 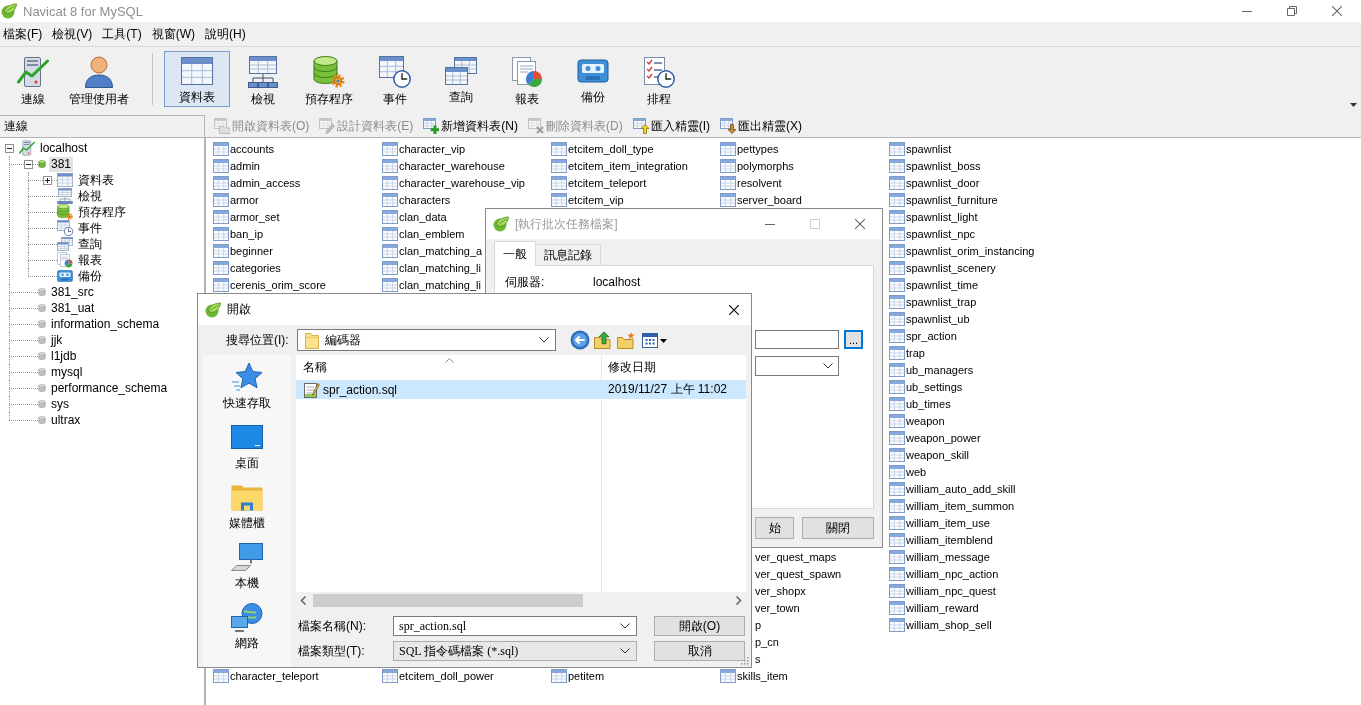 What do you see at coordinates (247, 385) in the screenshot?
I see `place-item: 快速存取` at bounding box center [247, 385].